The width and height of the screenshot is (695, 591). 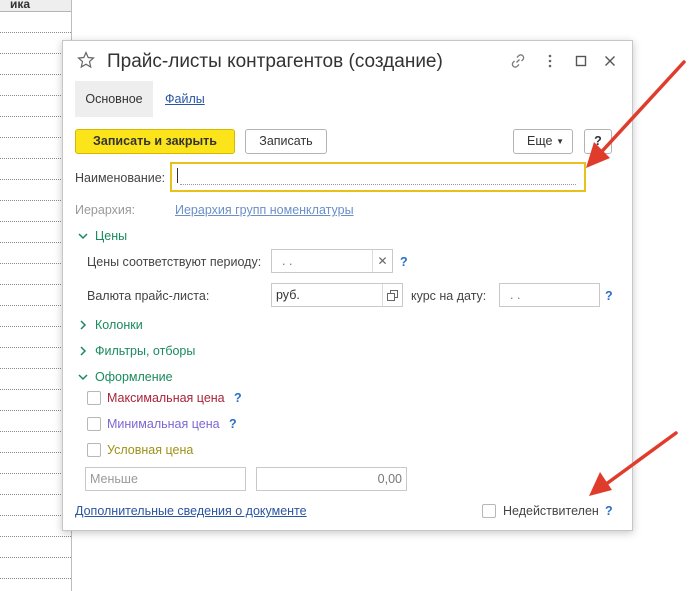 What do you see at coordinates (331, 479) in the screenshot?
I see `amount-field: 0,00` at bounding box center [331, 479].